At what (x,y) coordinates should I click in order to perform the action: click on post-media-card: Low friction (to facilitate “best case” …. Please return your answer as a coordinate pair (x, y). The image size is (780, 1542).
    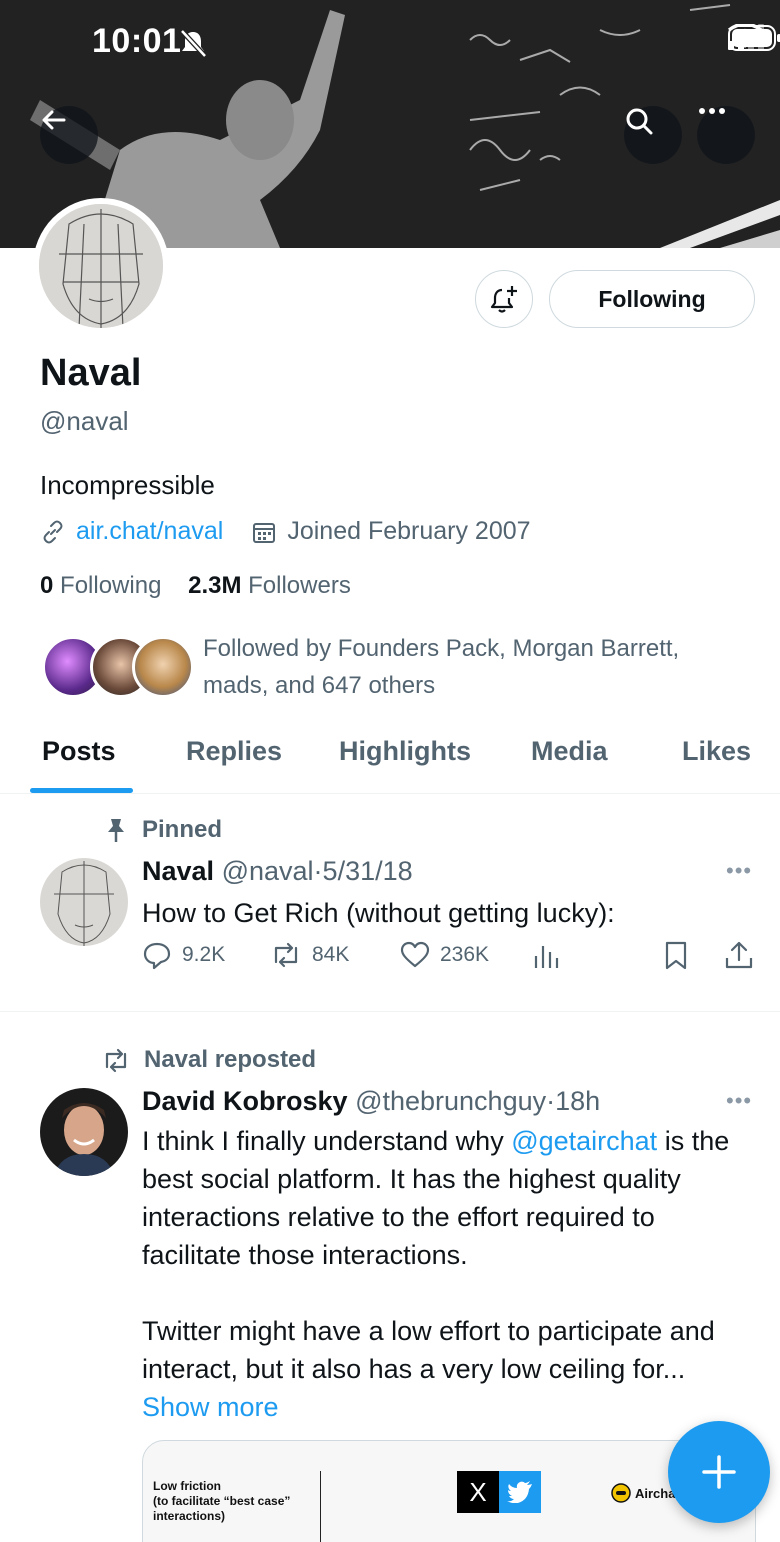
    Looking at the image, I should click on (449, 1491).